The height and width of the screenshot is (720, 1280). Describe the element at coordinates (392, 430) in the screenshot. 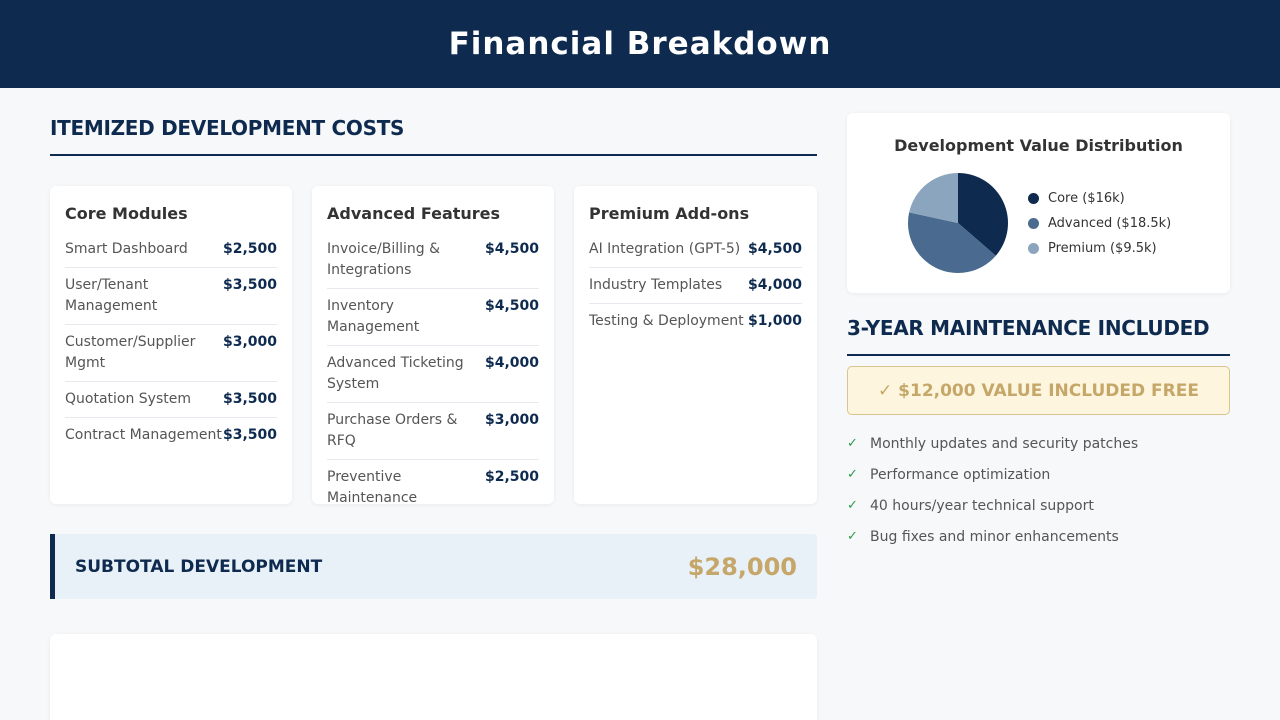

I see `cost-label: Purchase Orders & RFQ` at that location.